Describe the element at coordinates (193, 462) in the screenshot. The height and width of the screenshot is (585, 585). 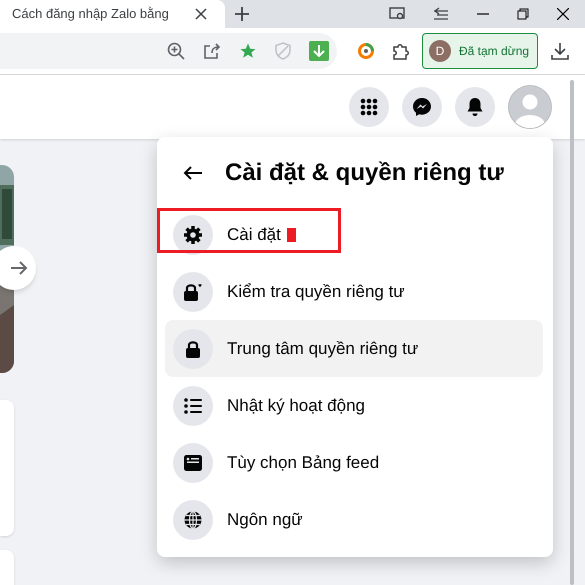
I see `feed-icon` at that location.